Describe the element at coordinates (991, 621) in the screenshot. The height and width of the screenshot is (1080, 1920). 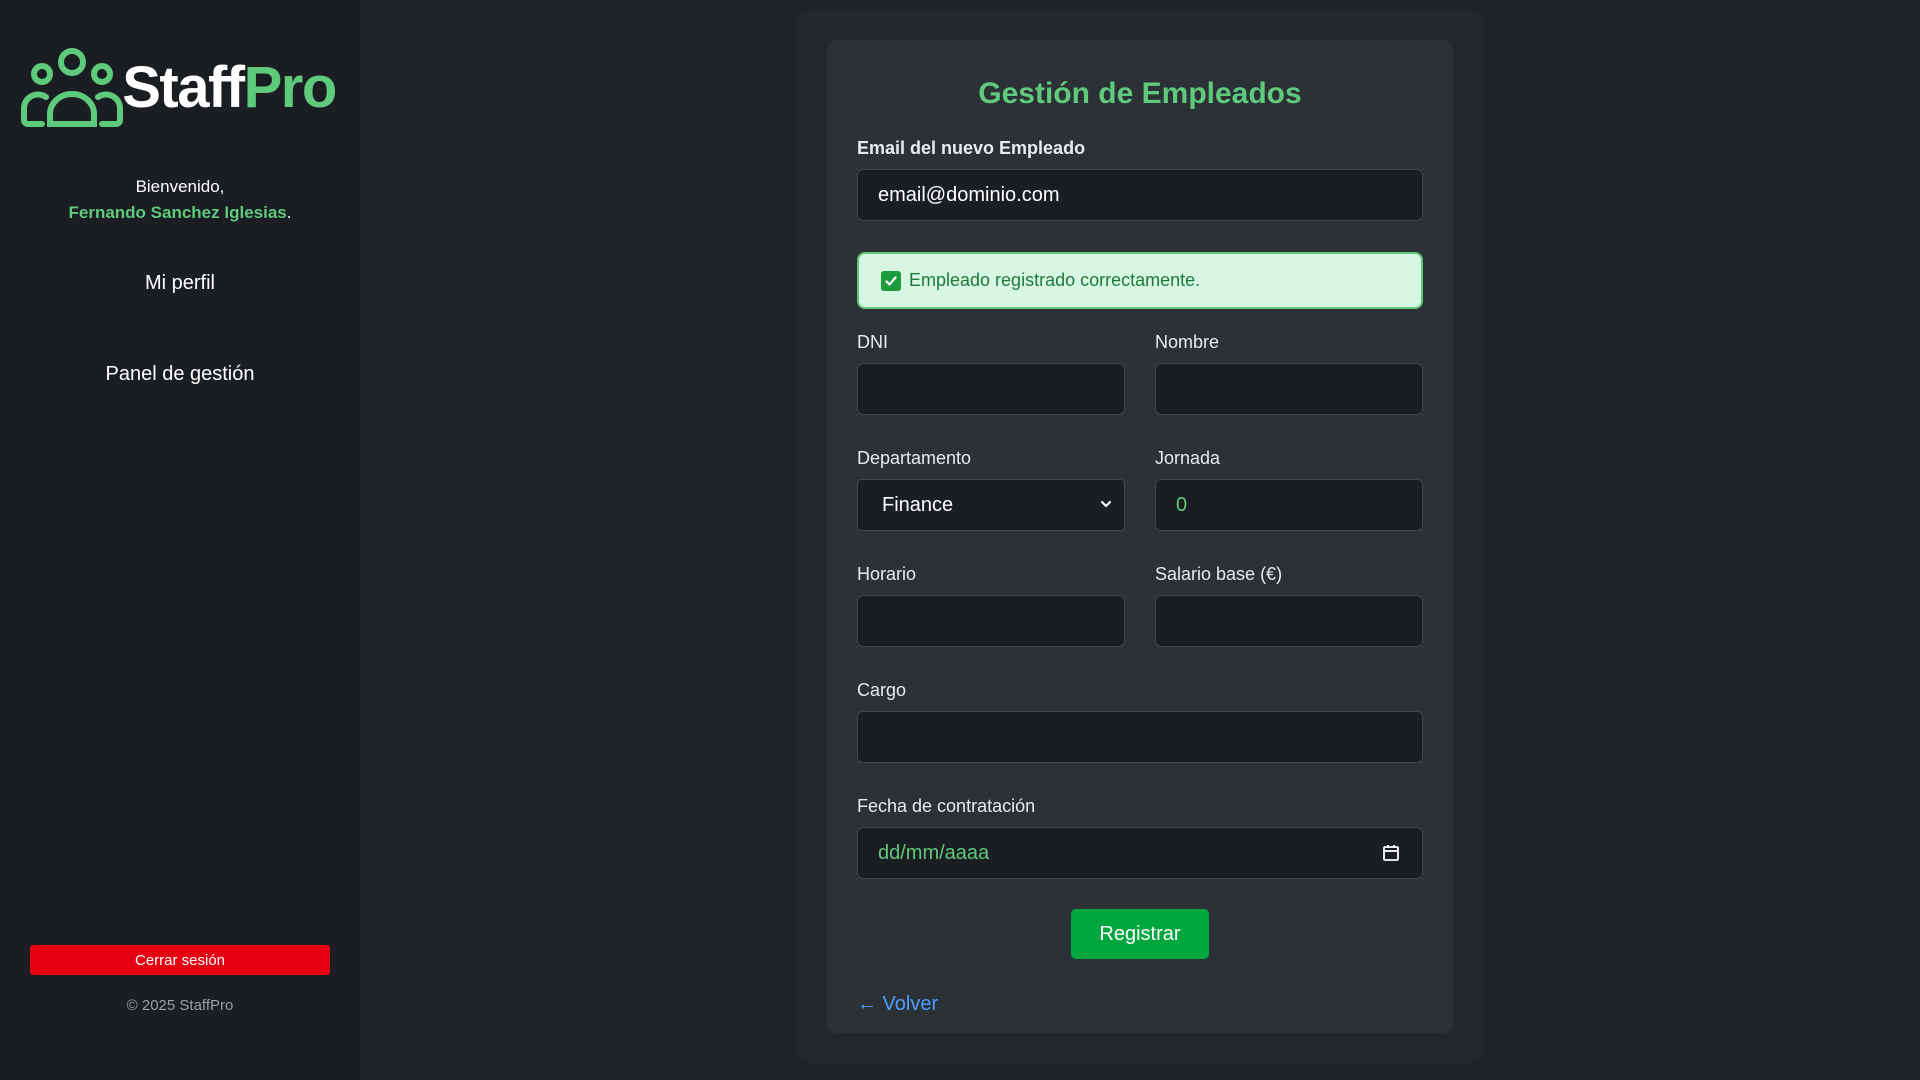
I see `horario-input` at that location.